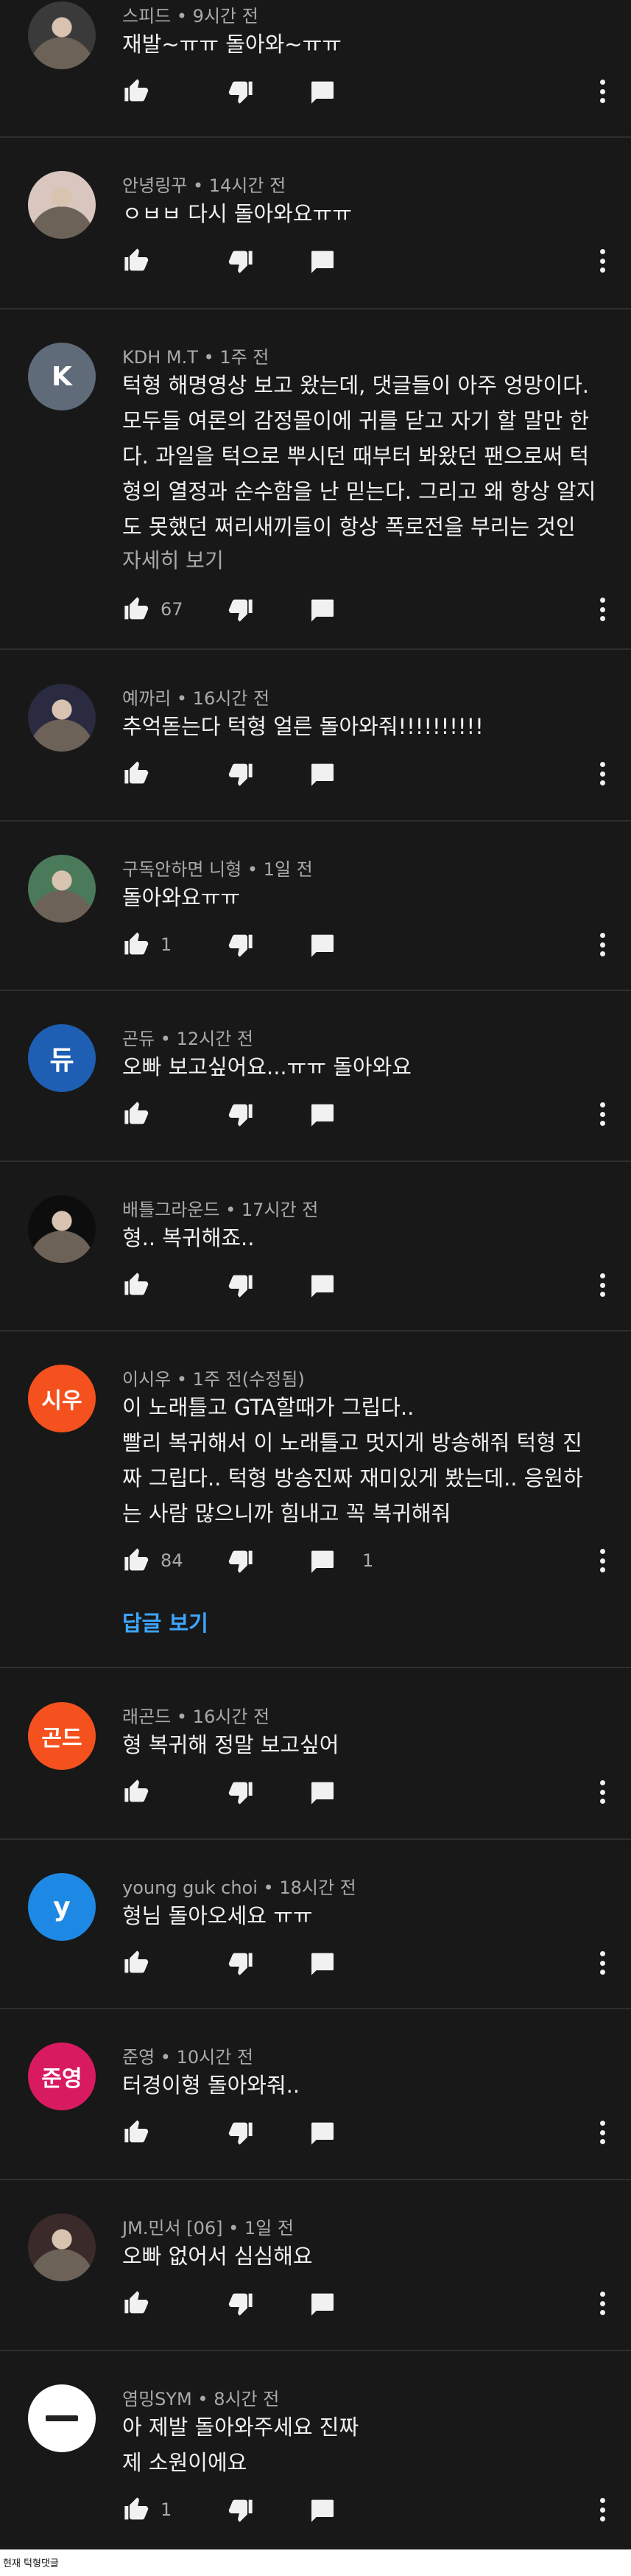  I want to click on author-name: 스피드, so click(146, 16).